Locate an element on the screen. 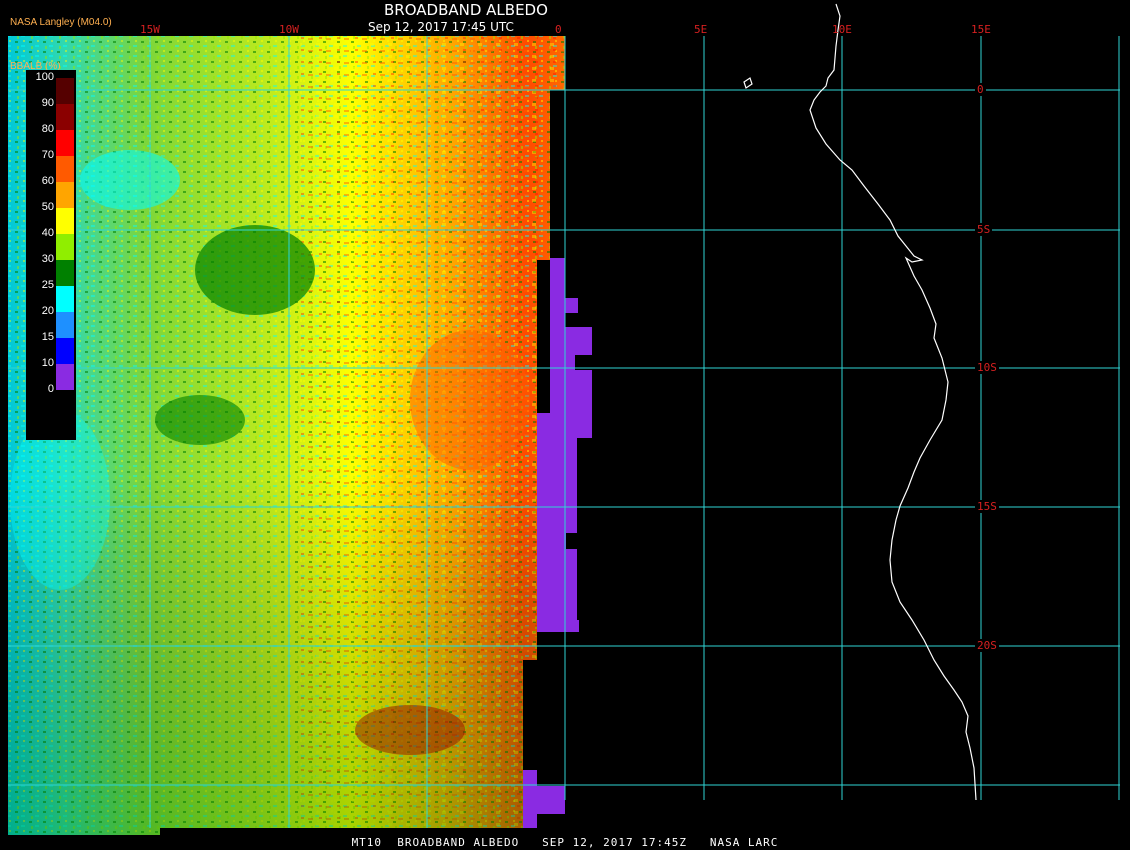 The height and width of the screenshot is (850, 1130). latitude-label: 5S is located at coordinates (984, 229).